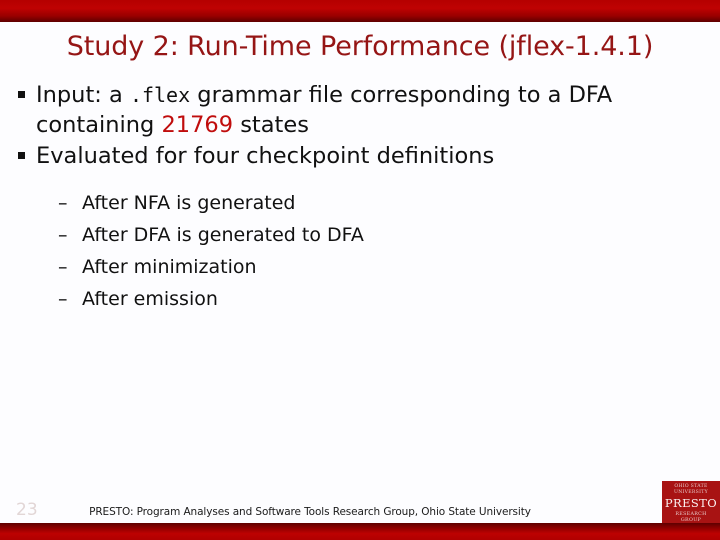 This screenshot has height=540, width=720. I want to click on list-item: – After minimization, so click(379, 267).